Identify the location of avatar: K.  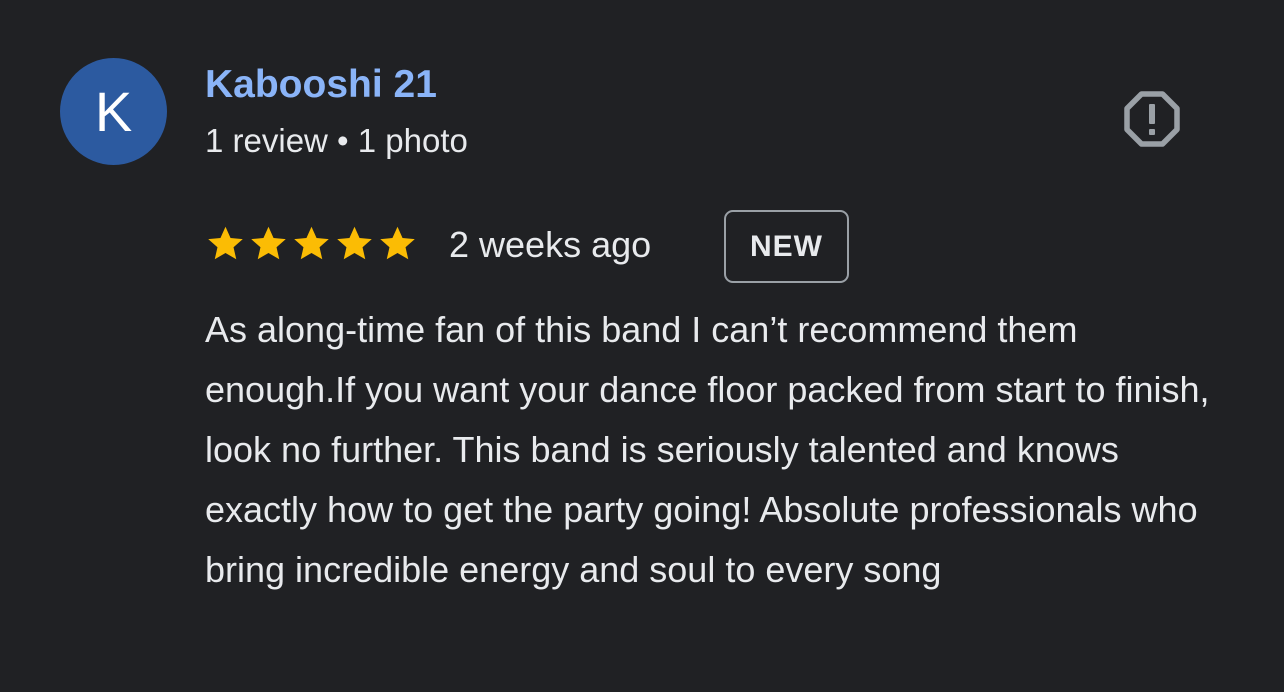
(113, 111).